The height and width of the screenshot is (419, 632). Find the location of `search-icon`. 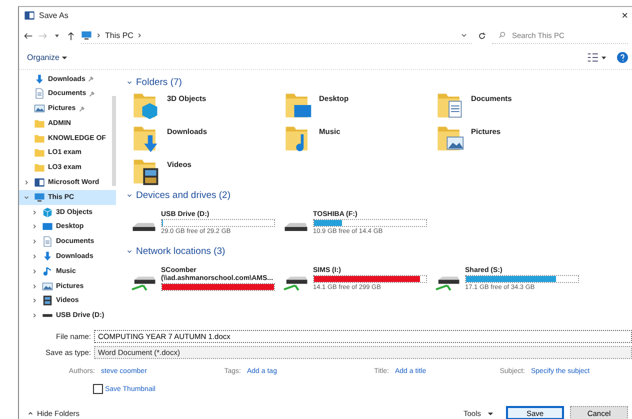

search-icon is located at coordinates (502, 35).